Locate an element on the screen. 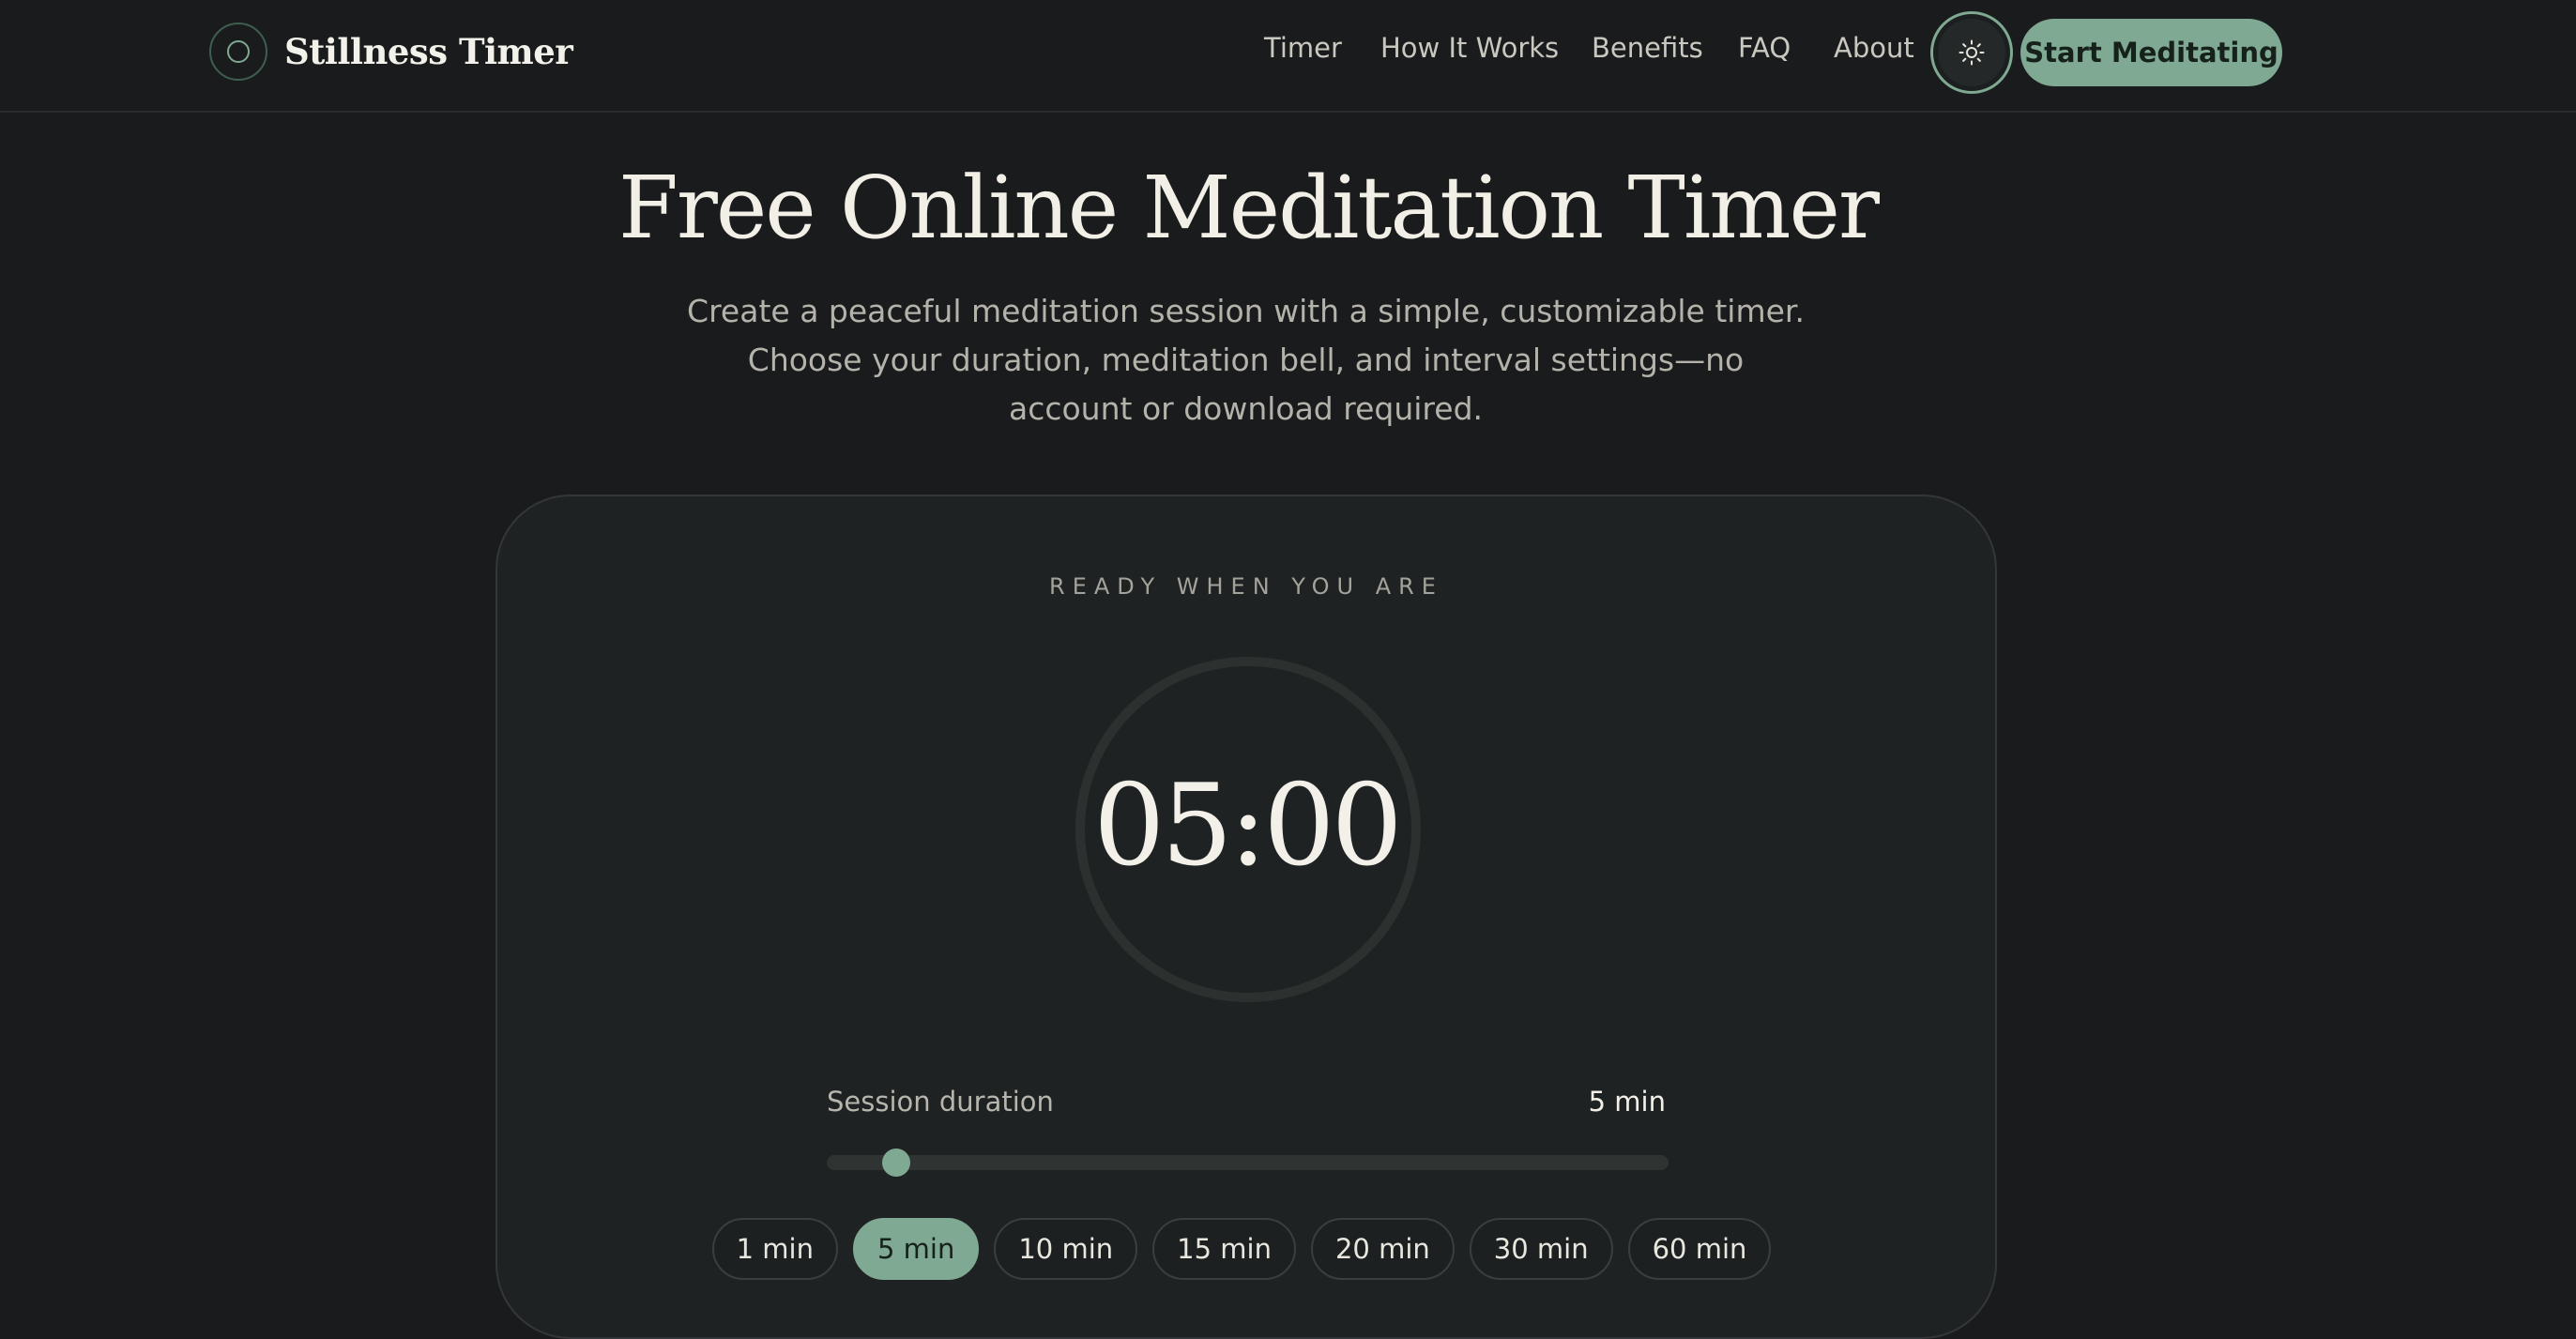 This screenshot has width=2576, height=1339. duration-value: 5 min is located at coordinates (1627, 1102).